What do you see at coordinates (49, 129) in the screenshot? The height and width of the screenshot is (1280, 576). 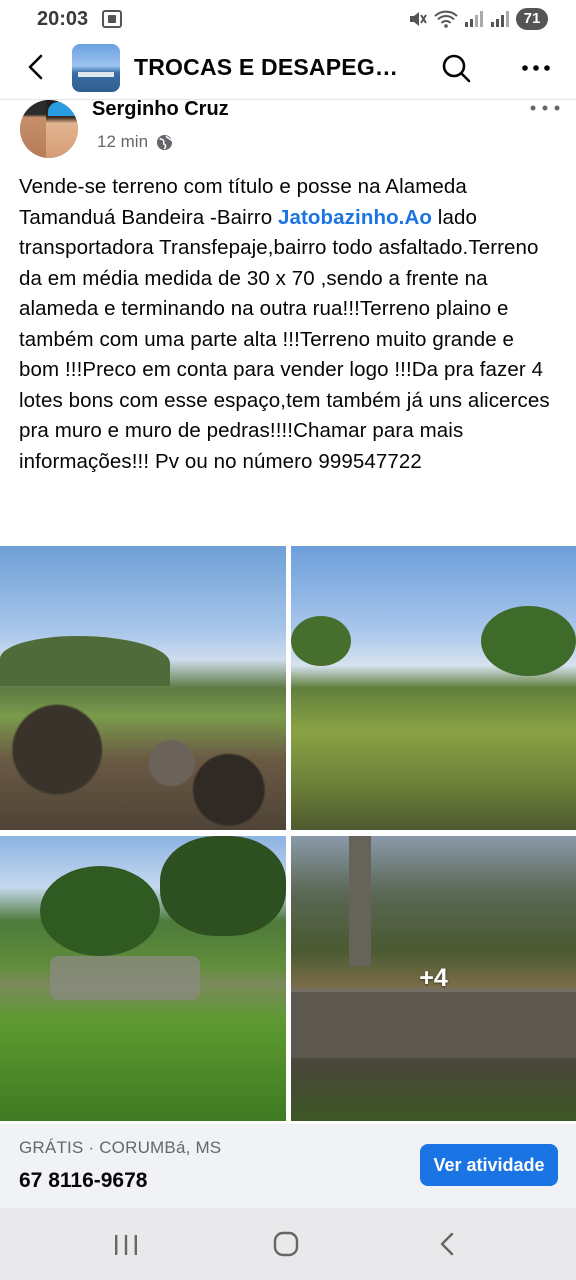 I see `author-avatar` at bounding box center [49, 129].